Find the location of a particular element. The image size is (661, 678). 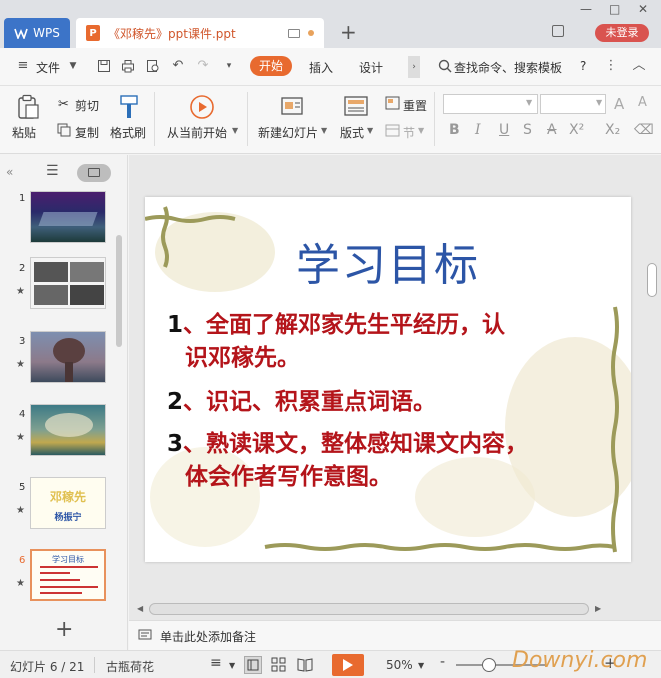

animation-star-icon: ★ is located at coordinates (20, 291).